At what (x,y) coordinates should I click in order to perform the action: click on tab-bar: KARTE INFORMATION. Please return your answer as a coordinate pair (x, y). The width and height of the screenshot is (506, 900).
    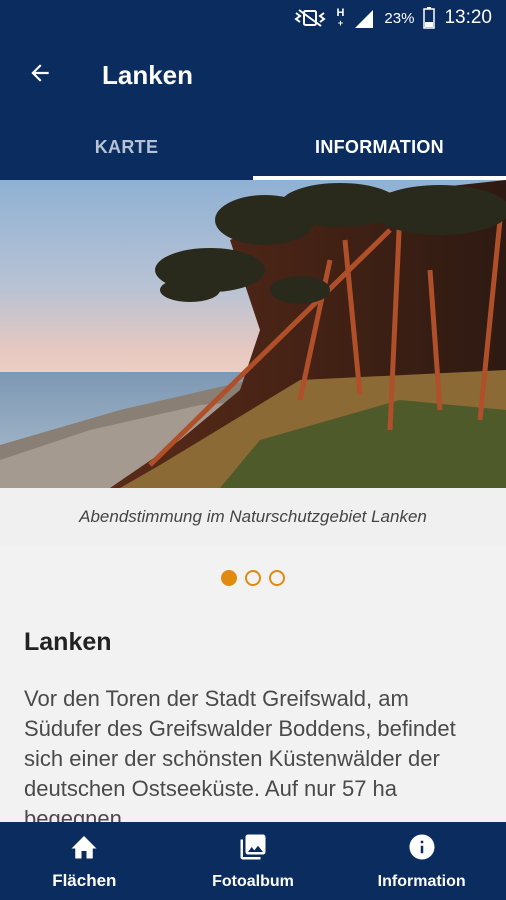
    Looking at the image, I should click on (253, 147).